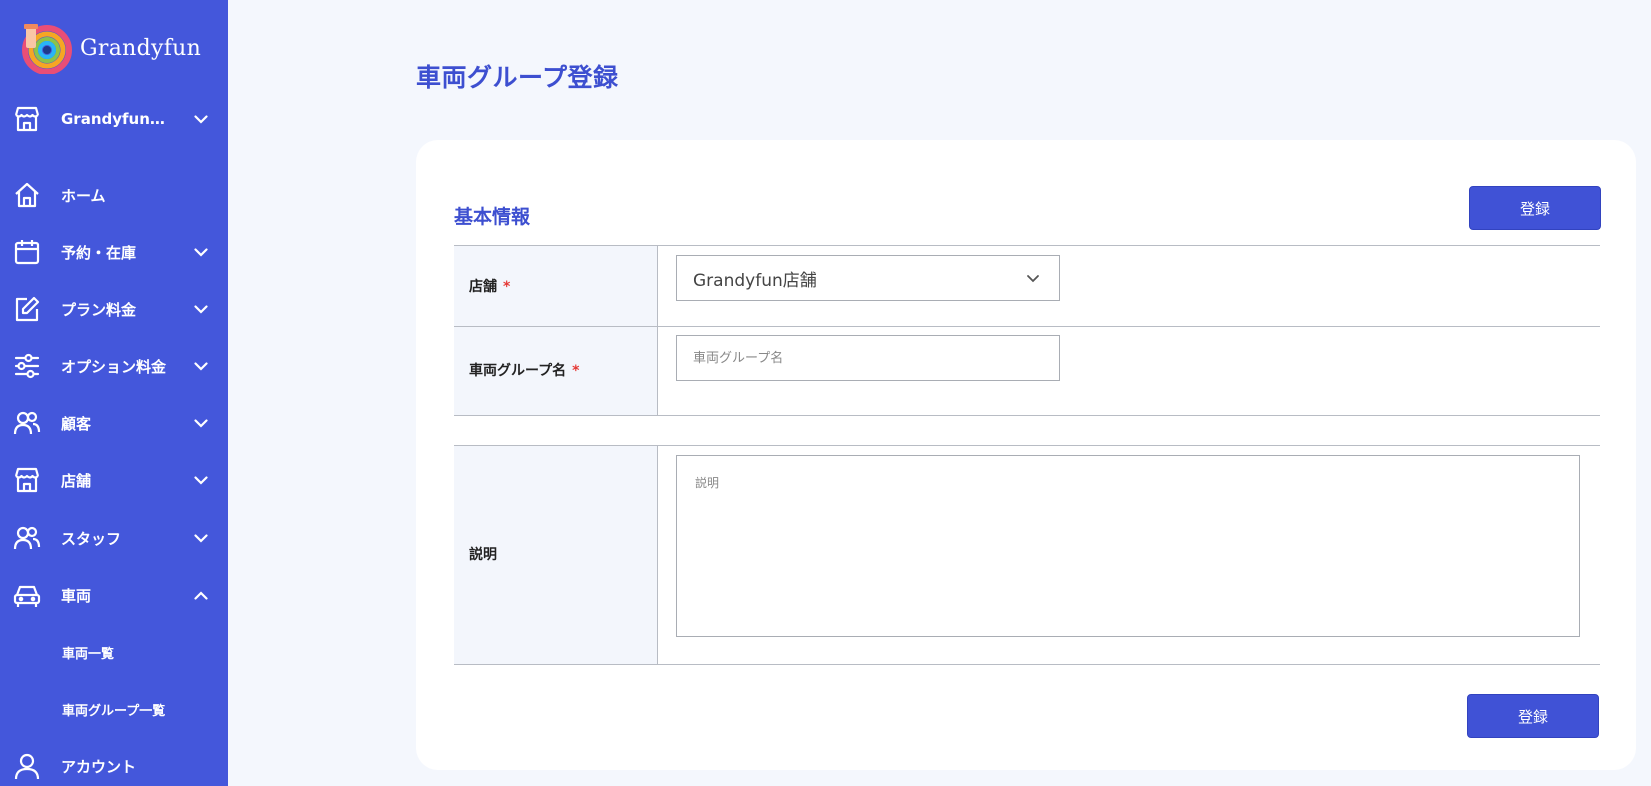 This screenshot has height=786, width=1651. Describe the element at coordinates (99, 766) in the screenshot. I see `sidebar-item-label: アカウント` at that location.